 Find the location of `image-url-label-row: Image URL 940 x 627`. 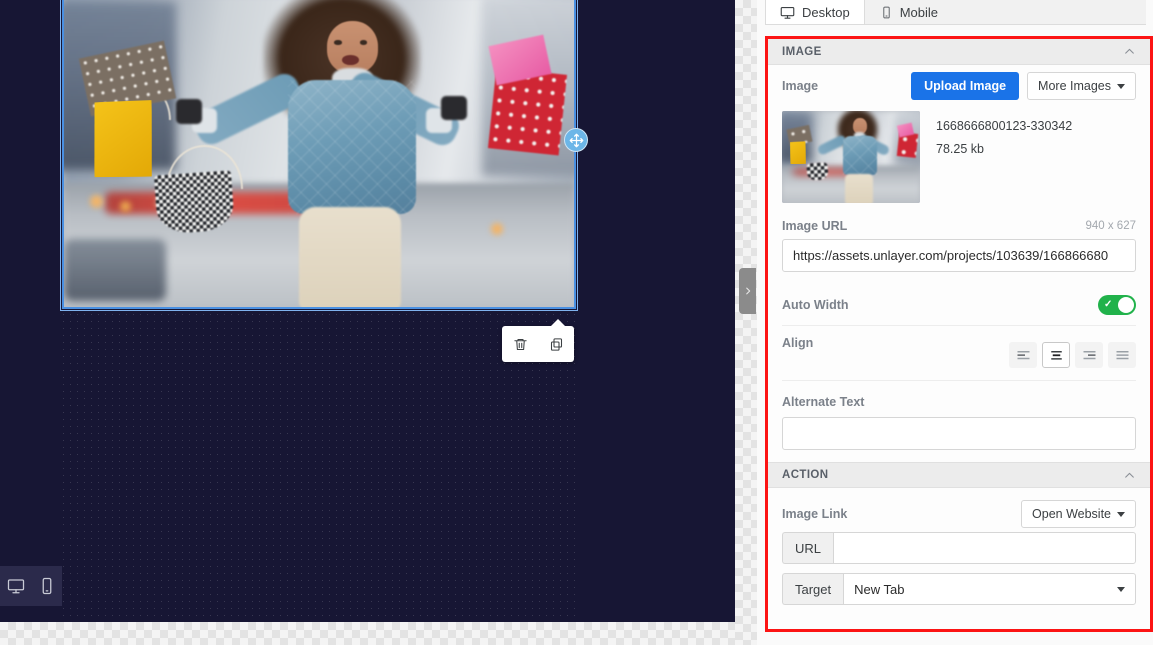

image-url-label-row: Image URL 940 x 627 is located at coordinates (959, 224).